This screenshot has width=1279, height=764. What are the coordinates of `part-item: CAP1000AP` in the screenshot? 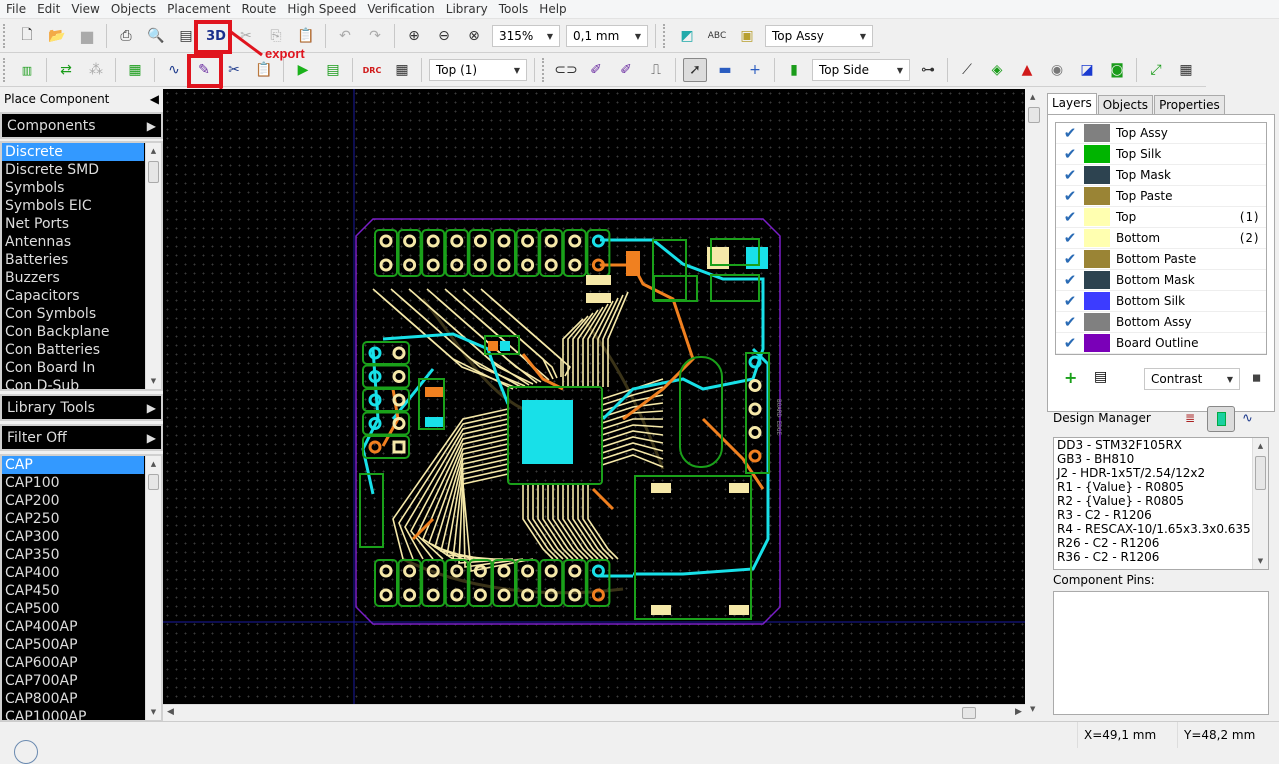 It's located at (73, 714).